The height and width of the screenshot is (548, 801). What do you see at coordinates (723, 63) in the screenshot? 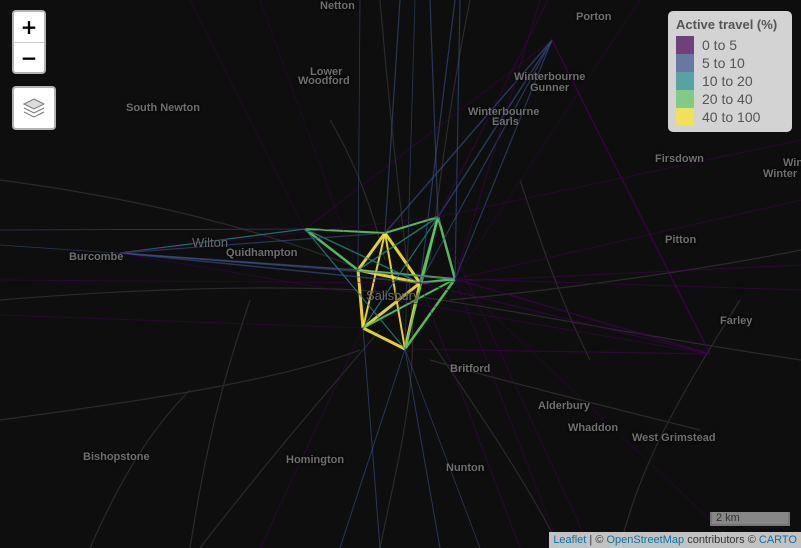
I see `legend-label: 5 to 10` at bounding box center [723, 63].